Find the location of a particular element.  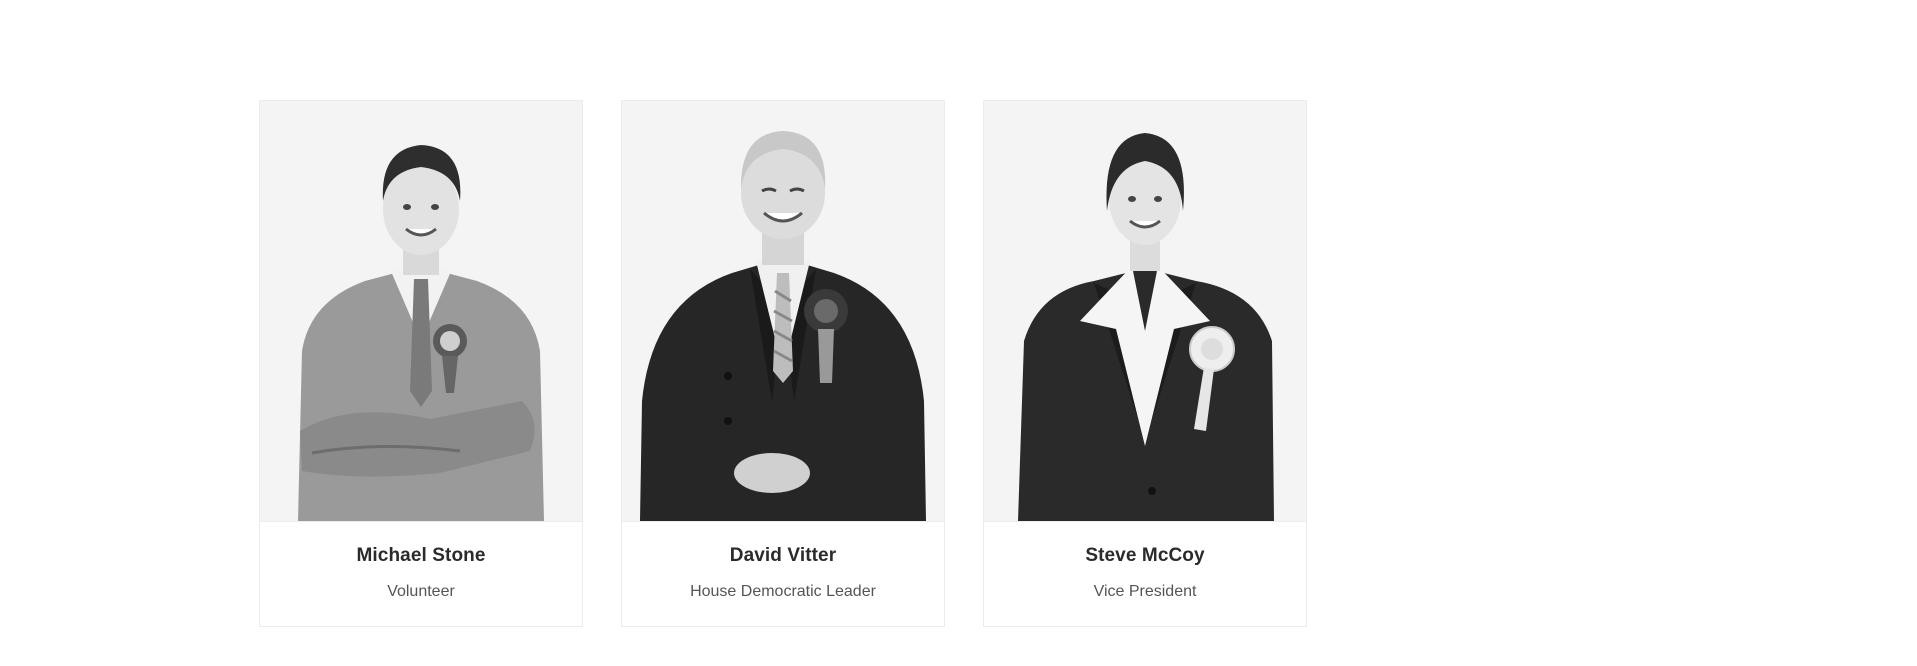

team-card: Steve McCoy Vice President is located at coordinates (1145, 363).